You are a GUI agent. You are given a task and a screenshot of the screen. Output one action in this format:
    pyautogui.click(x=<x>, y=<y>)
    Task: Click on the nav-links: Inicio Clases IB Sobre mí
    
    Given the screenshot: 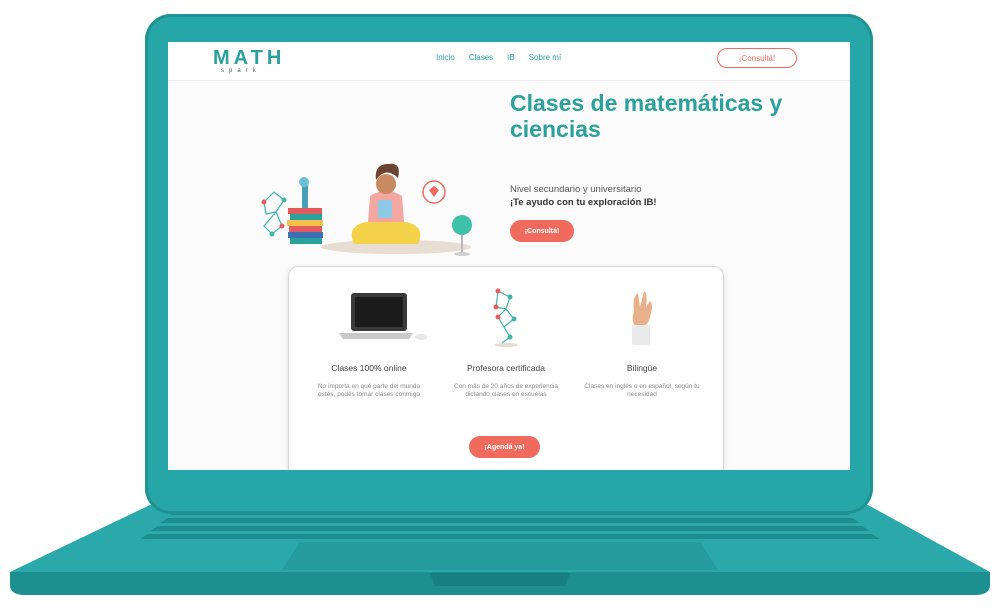 What is the action you would take?
    pyautogui.click(x=498, y=57)
    